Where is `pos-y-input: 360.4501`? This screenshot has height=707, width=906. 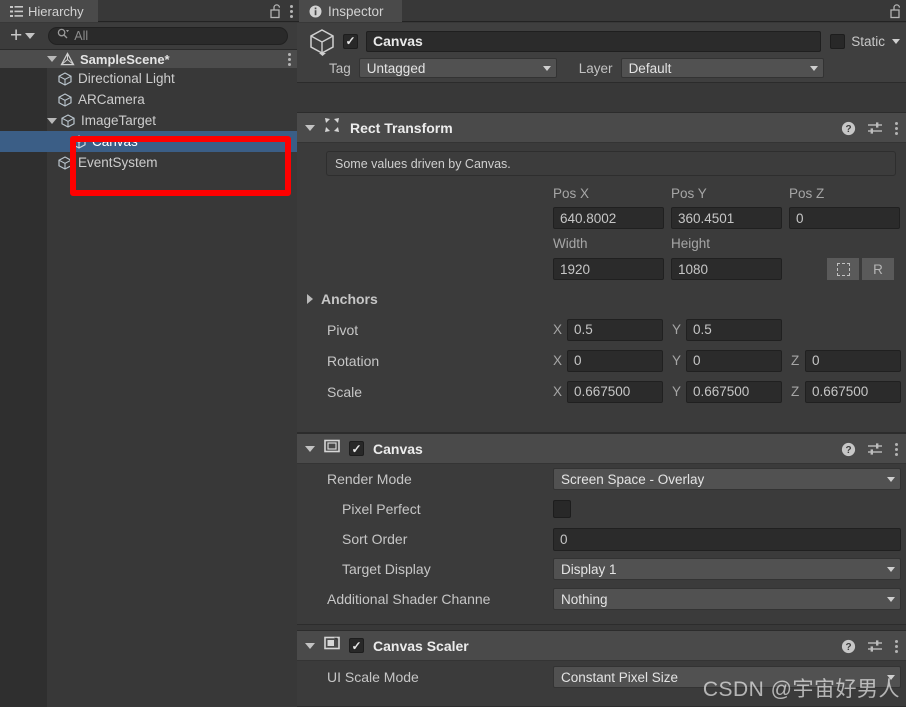
pos-y-input: 360.4501 is located at coordinates (726, 218).